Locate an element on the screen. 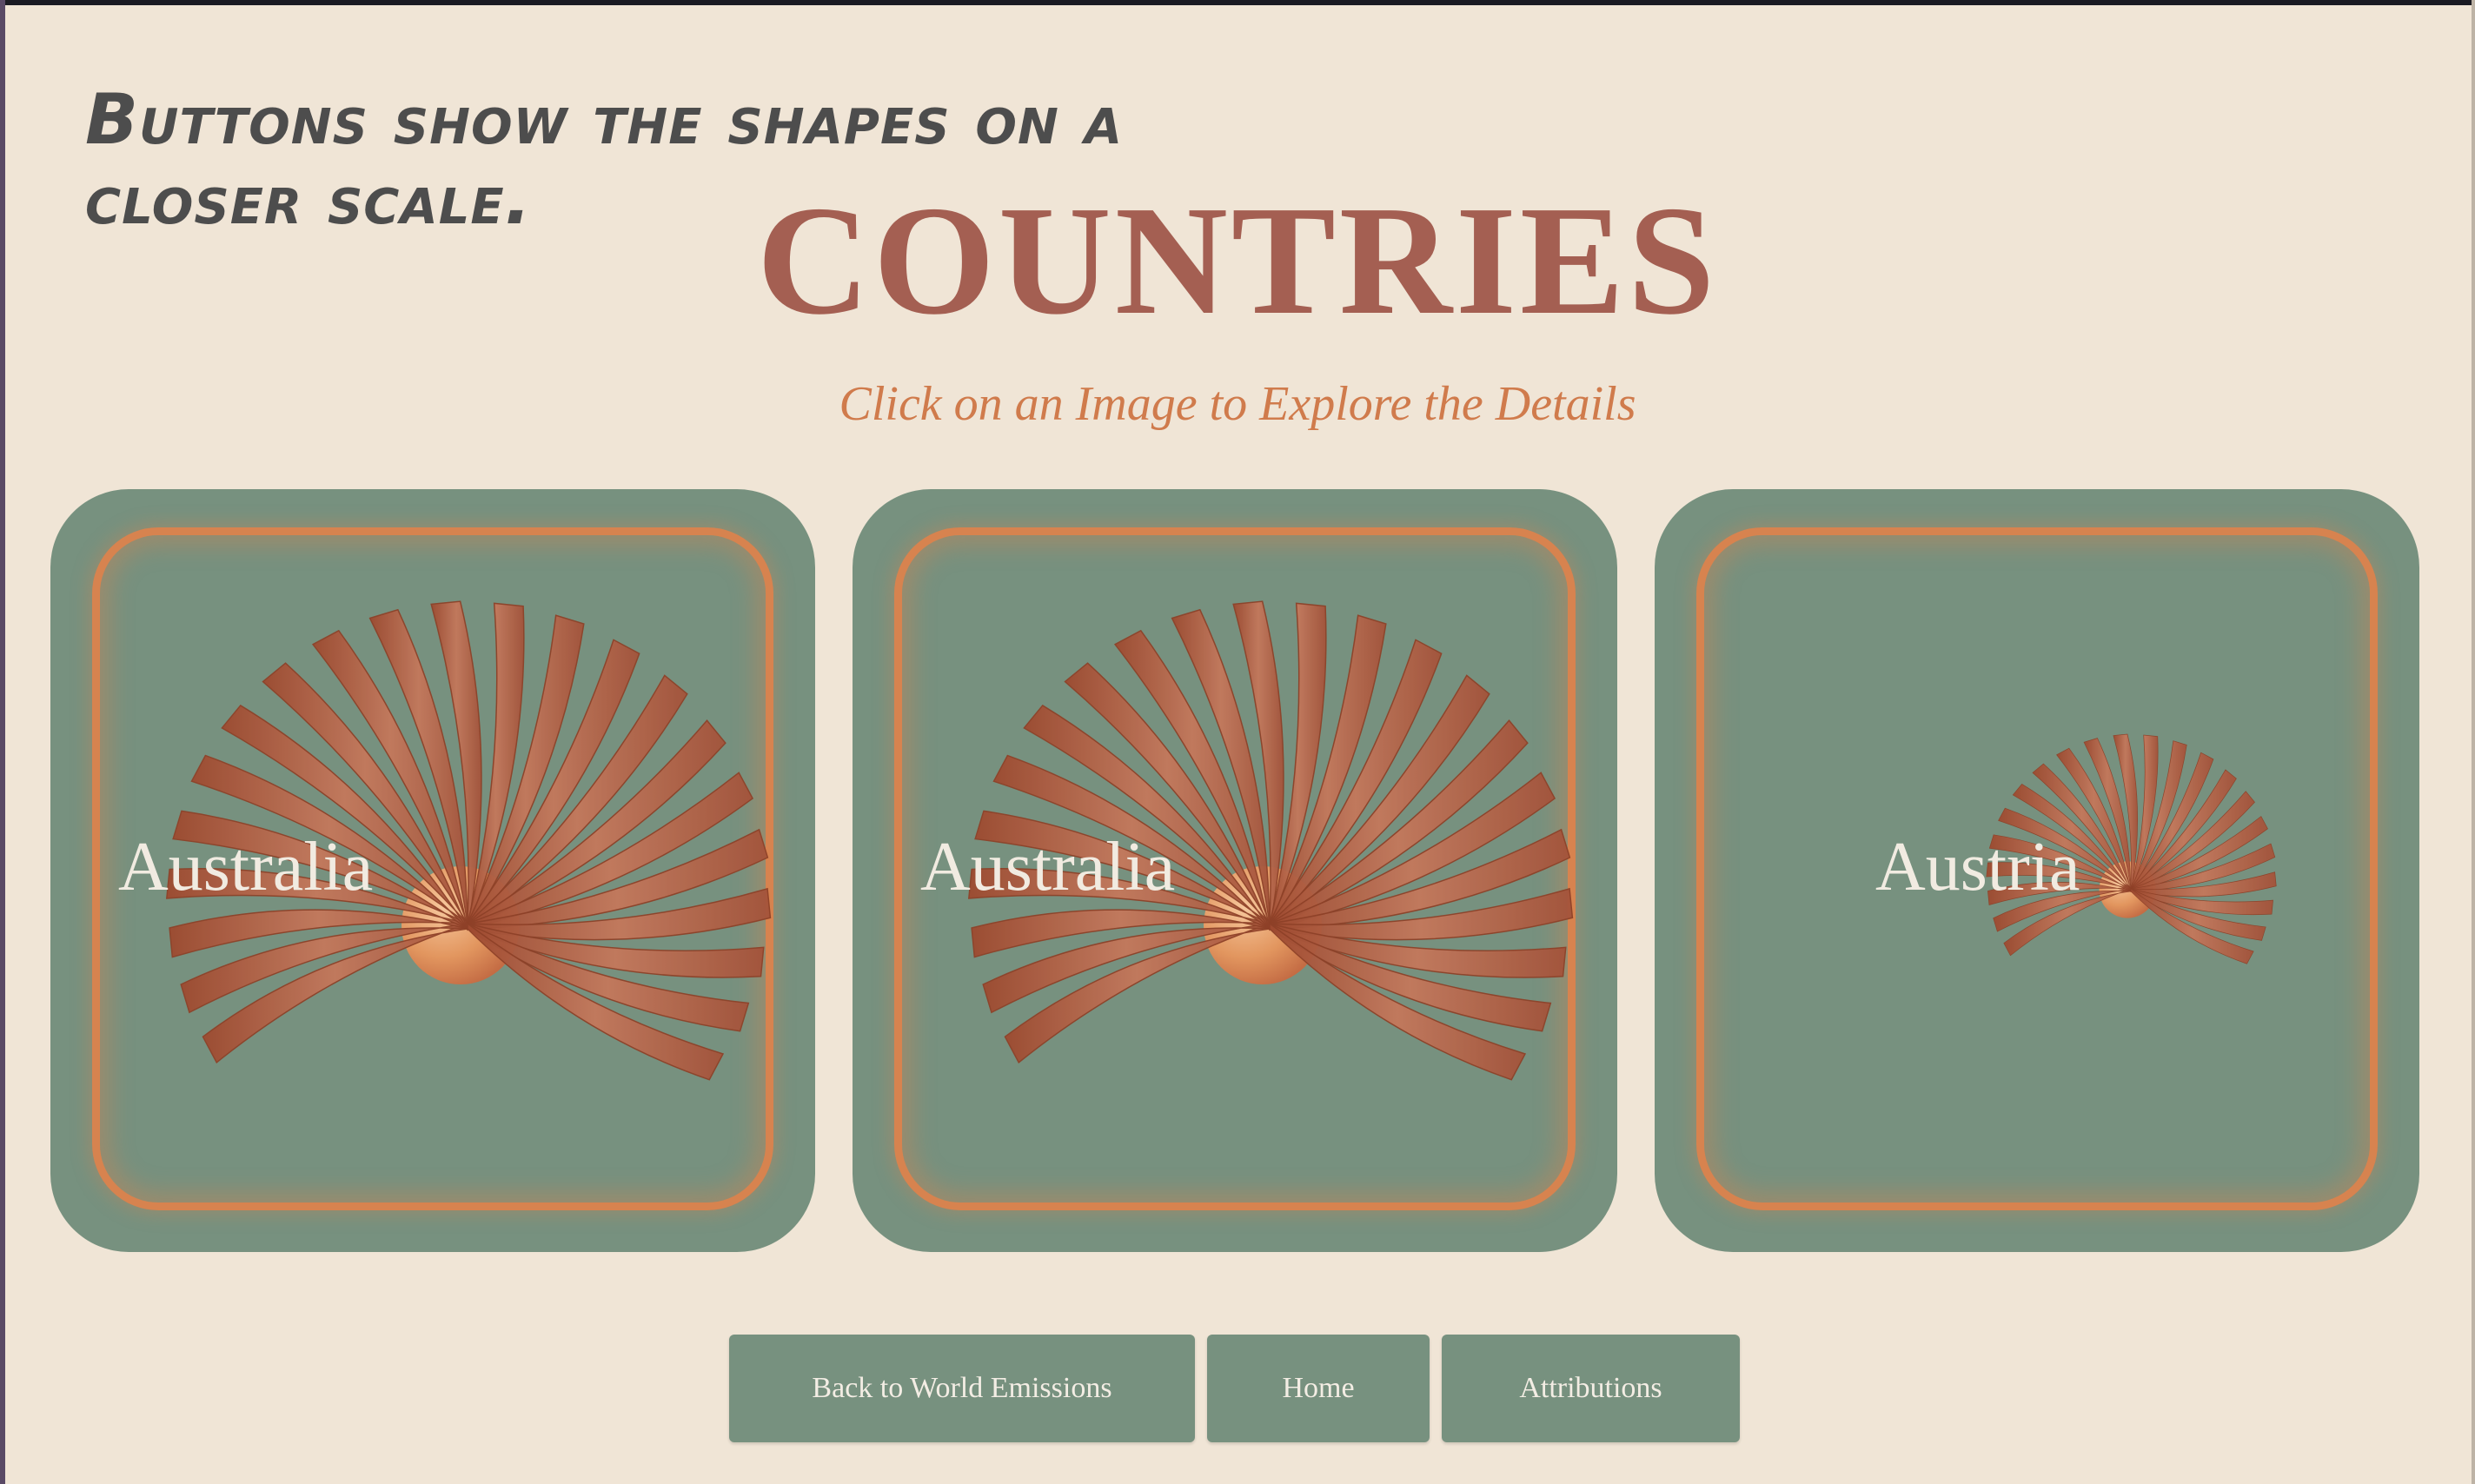  attributions-button: Attributions is located at coordinates (1591, 1388).